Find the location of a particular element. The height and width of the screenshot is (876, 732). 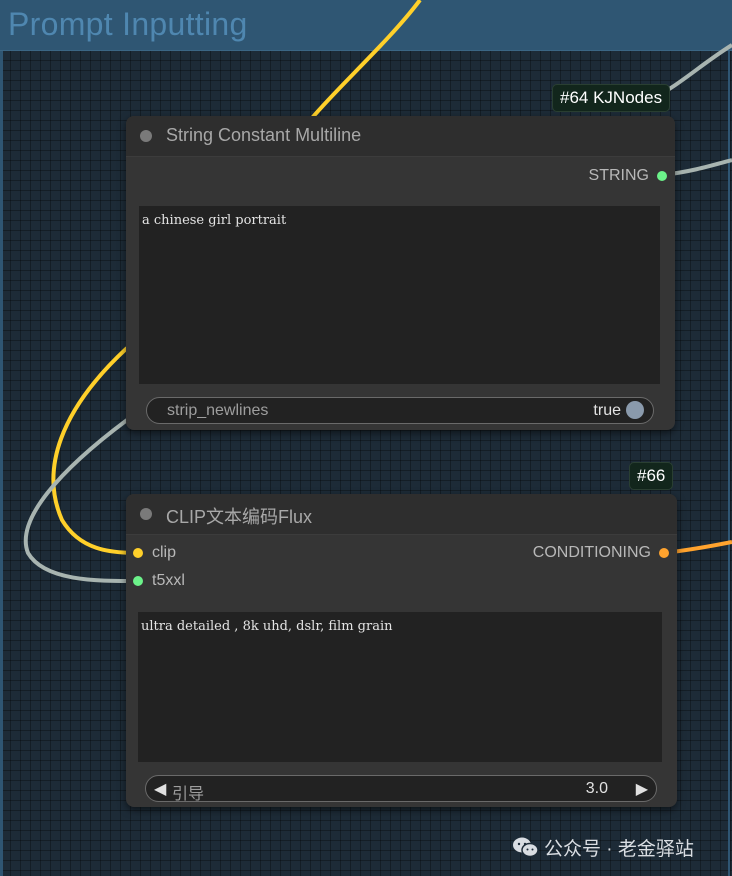

string-wire-loop is located at coordinates (81, 501).